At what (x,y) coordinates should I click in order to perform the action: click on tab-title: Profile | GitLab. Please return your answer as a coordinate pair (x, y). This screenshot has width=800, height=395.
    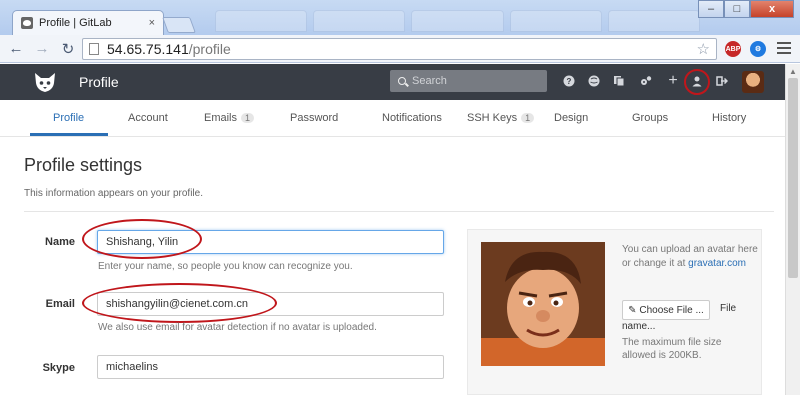
    Looking at the image, I should click on (75, 23).